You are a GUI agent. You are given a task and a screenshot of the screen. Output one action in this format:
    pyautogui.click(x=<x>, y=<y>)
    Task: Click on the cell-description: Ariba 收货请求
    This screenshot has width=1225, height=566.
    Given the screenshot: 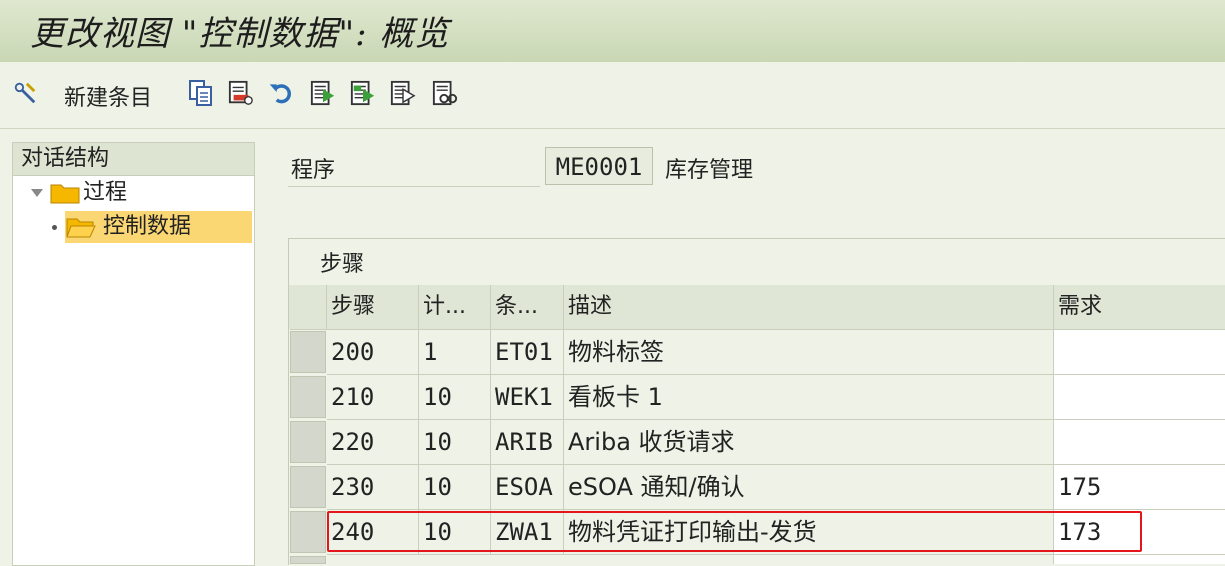 What is the action you would take?
    pyautogui.click(x=809, y=442)
    